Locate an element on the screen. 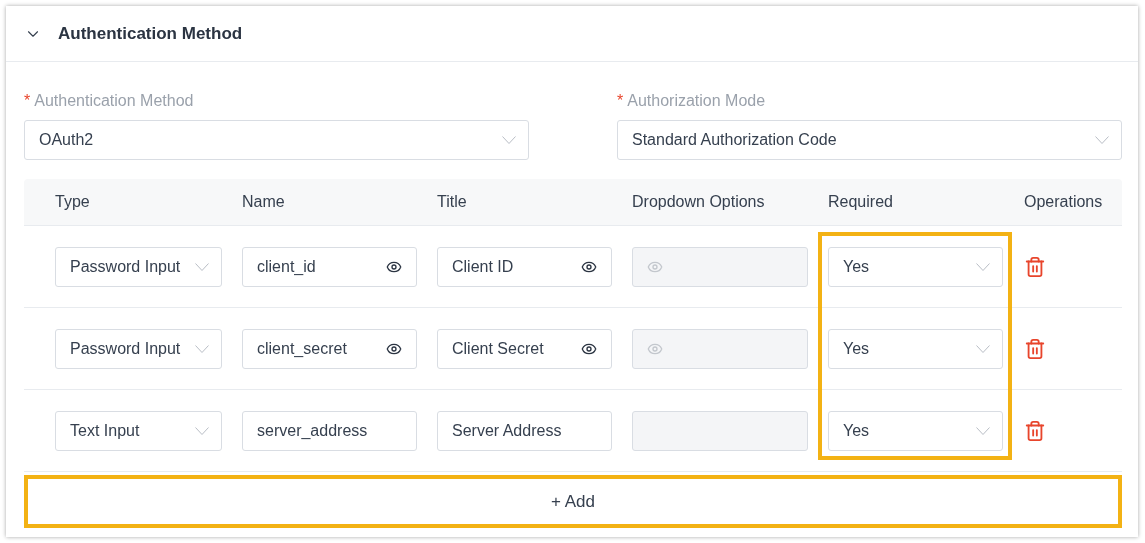 The width and height of the screenshot is (1145, 543). name-field: client_secret is located at coordinates (329, 348).